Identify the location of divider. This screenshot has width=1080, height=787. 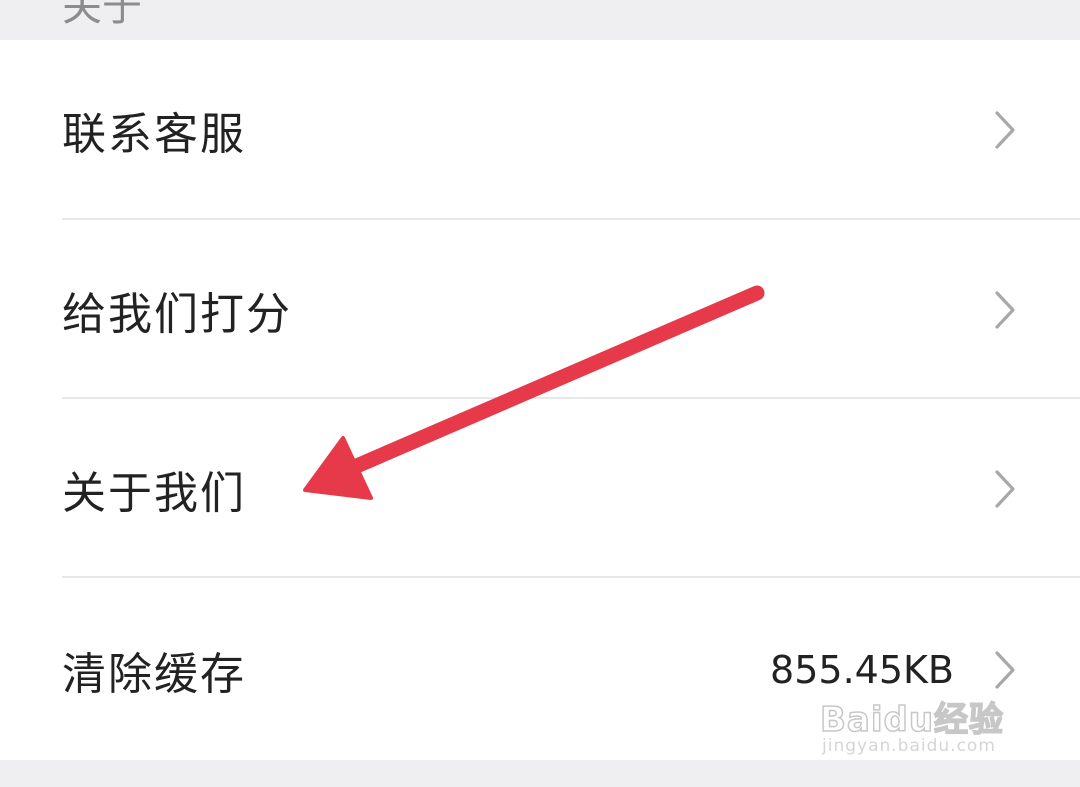
(571, 577).